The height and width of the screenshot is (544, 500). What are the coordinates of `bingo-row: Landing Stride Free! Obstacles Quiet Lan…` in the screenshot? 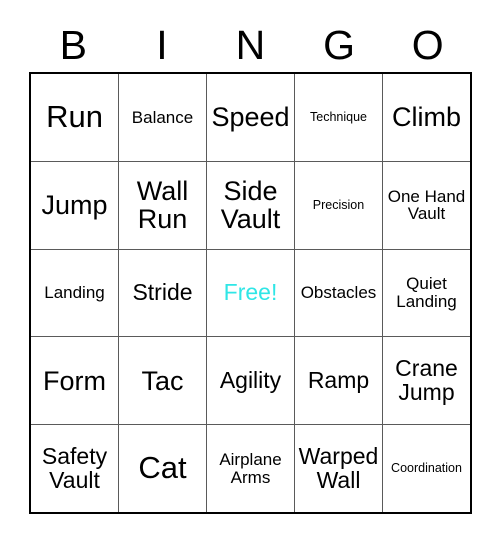 It's located at (250, 293).